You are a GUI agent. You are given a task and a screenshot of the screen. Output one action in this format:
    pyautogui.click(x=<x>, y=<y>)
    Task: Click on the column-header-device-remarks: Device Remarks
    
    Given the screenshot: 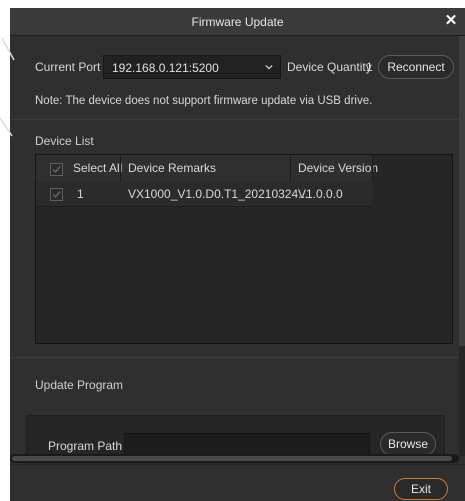 What is the action you would take?
    pyautogui.click(x=172, y=168)
    